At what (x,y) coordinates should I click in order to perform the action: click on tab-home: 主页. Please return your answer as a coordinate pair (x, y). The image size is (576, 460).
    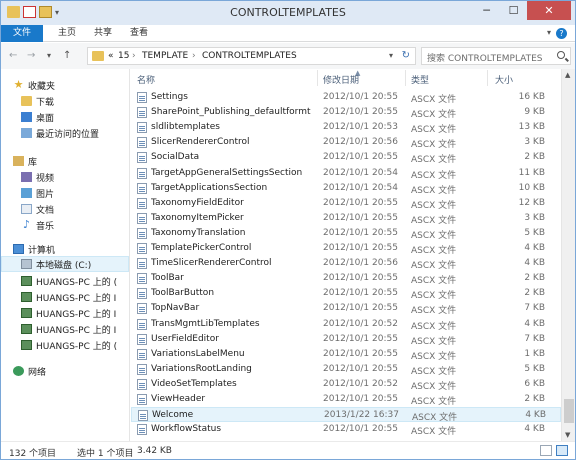
    Looking at the image, I should click on (67, 33).